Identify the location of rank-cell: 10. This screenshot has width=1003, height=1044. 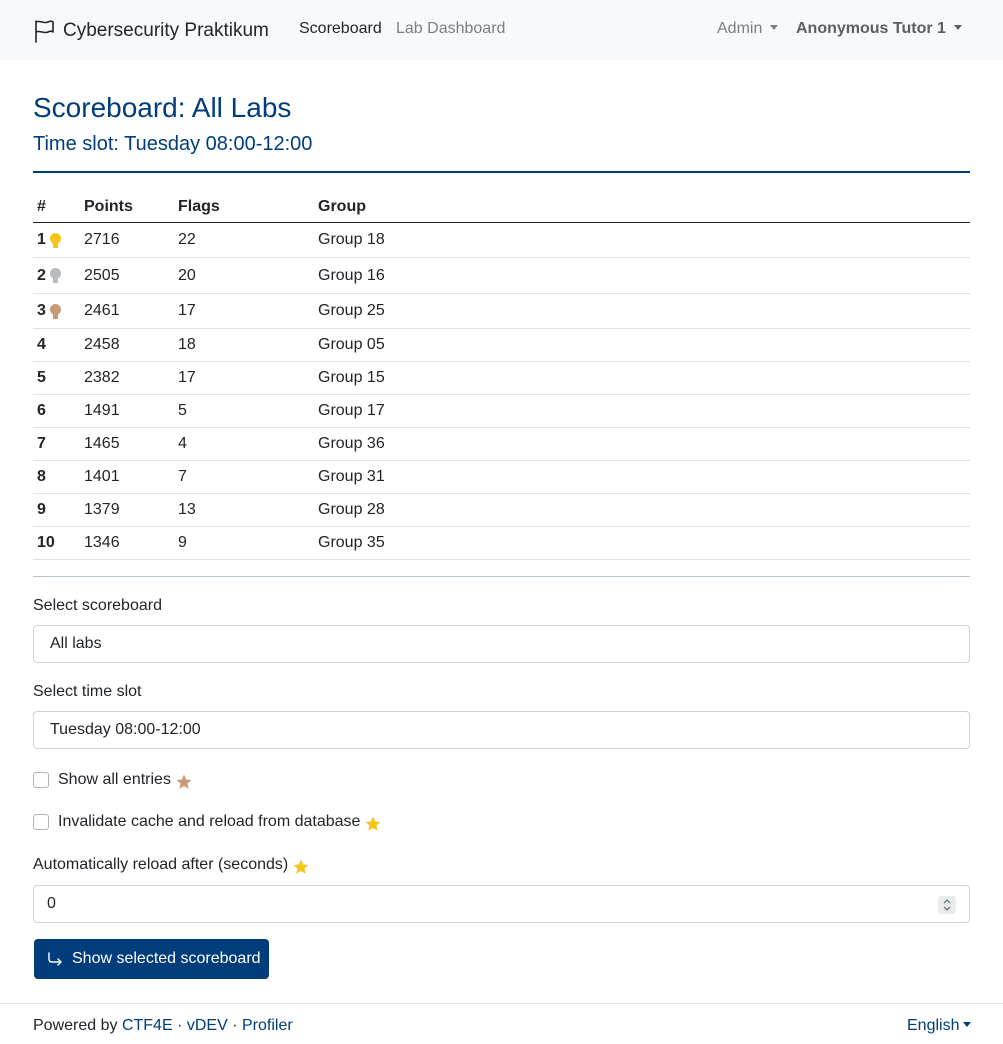
(46, 543).